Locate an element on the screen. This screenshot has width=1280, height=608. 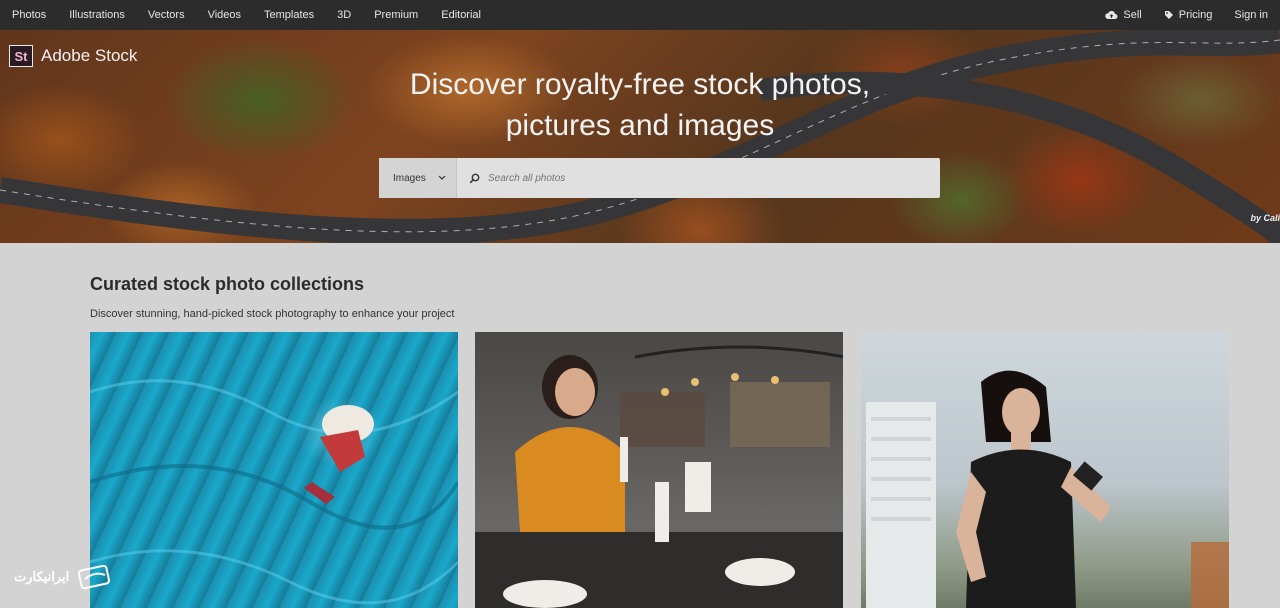
sell-label: Sell is located at coordinates (1132, 15).